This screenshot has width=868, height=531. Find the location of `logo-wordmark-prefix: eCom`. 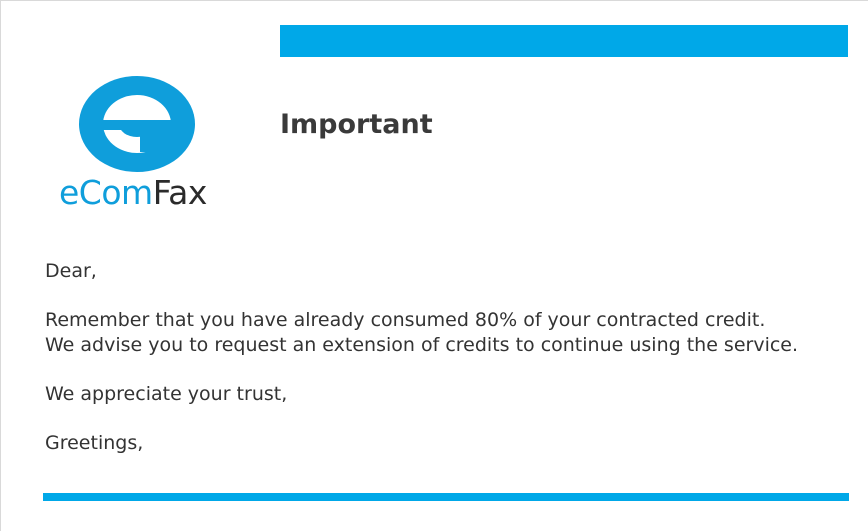

logo-wordmark-prefix: eCom is located at coordinates (106, 192).